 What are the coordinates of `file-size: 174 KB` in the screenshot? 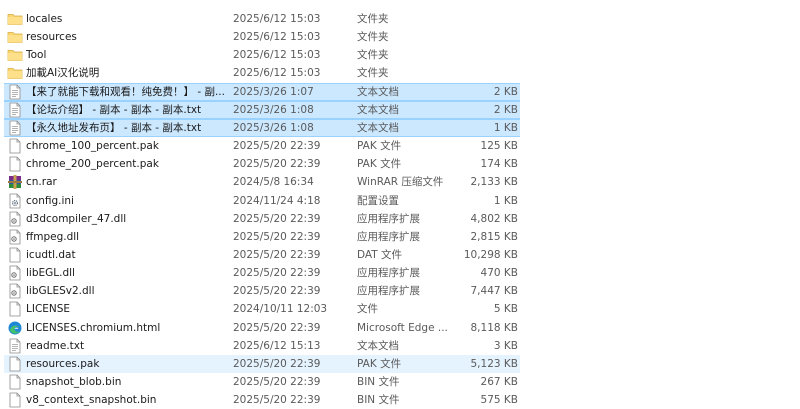 It's located at (499, 164).